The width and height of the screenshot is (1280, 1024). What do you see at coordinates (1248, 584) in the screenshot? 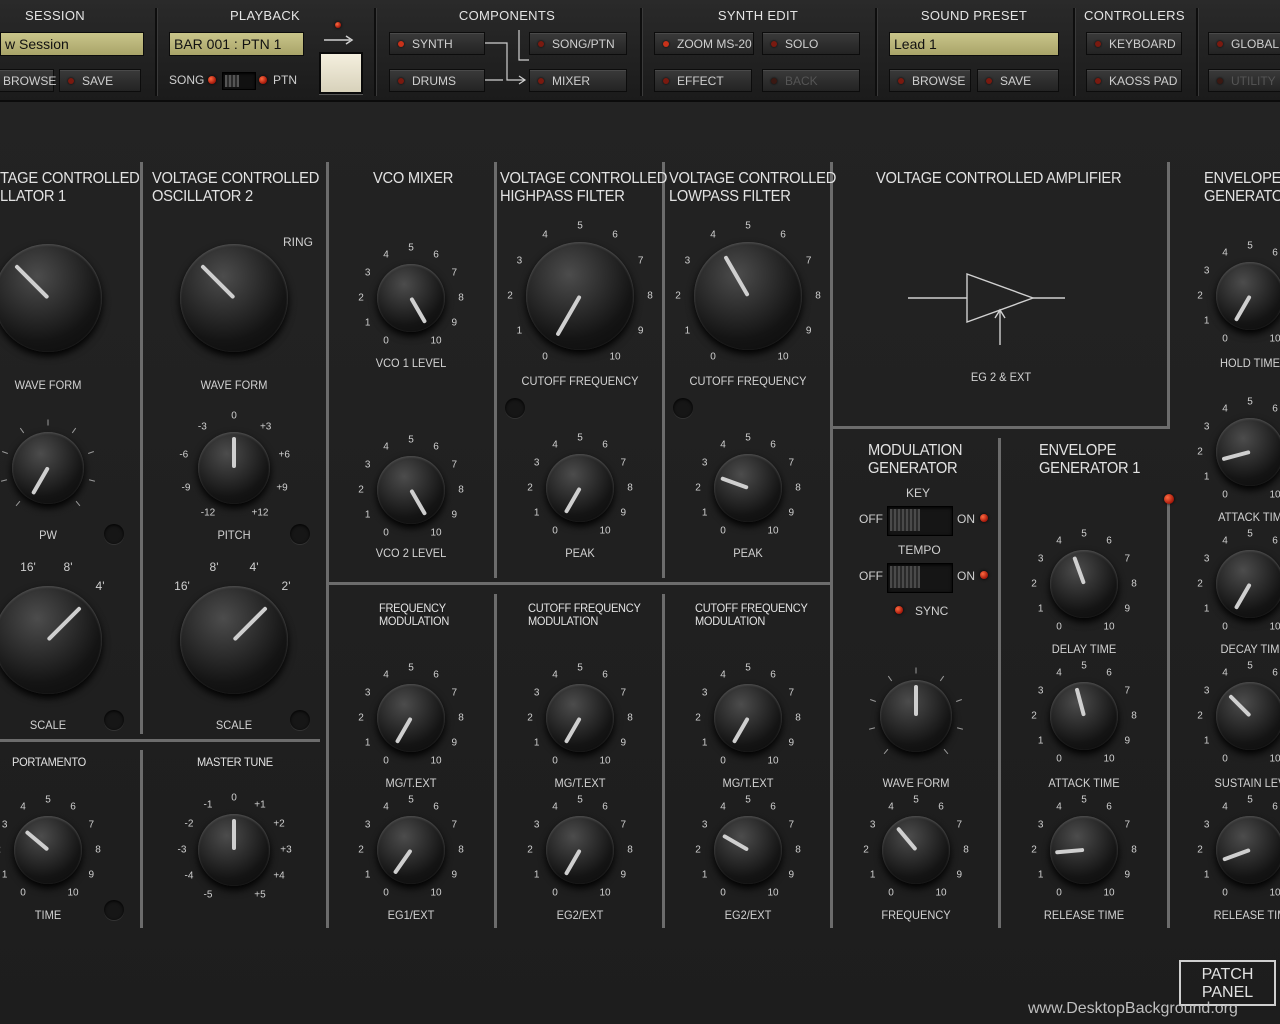
I see `eg2-decay-knob` at bounding box center [1248, 584].